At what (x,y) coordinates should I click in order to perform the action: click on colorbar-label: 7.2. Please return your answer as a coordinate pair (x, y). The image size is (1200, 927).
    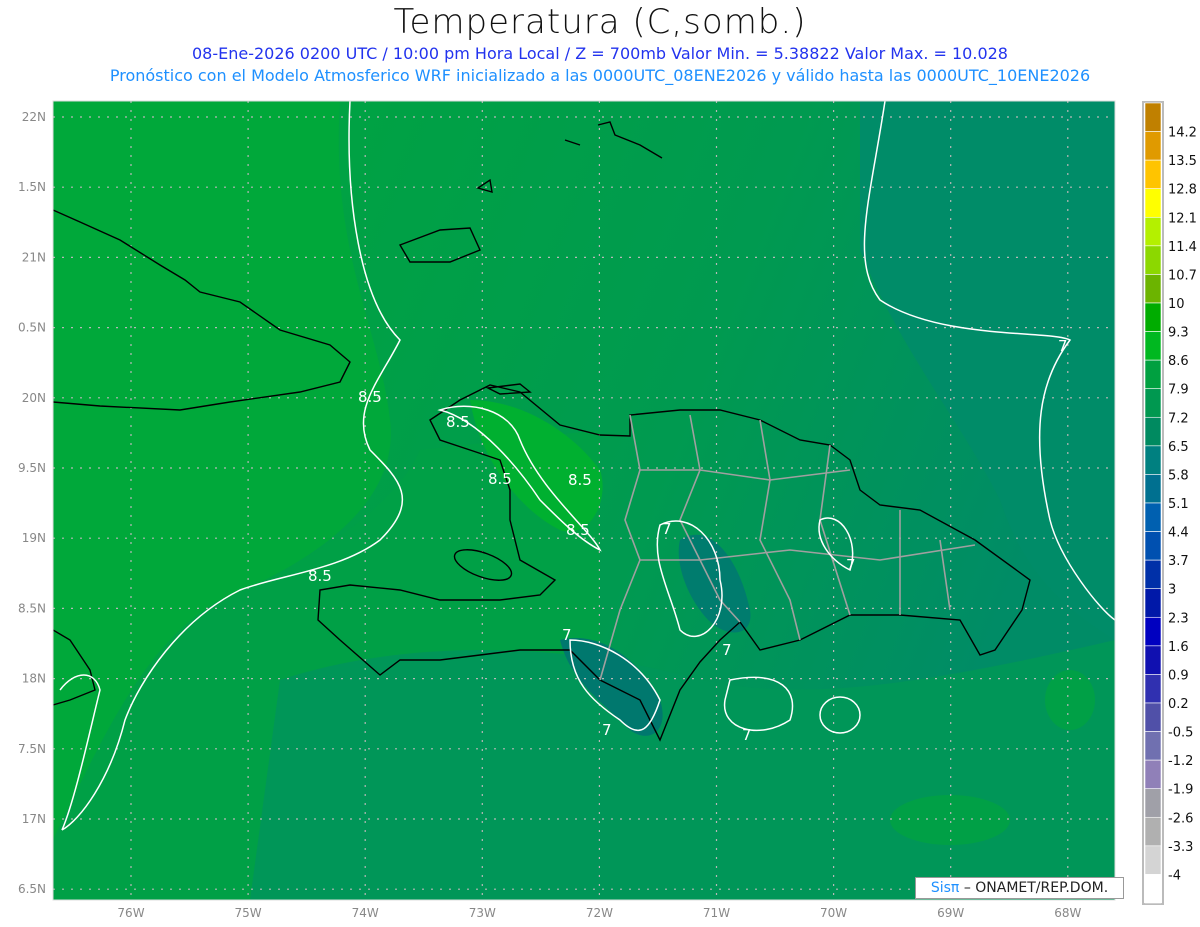
    Looking at the image, I should click on (1178, 418).